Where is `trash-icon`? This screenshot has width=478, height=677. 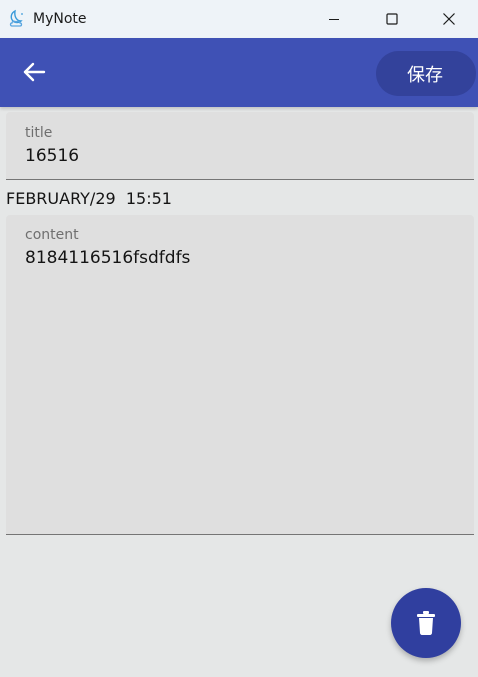 trash-icon is located at coordinates (426, 623).